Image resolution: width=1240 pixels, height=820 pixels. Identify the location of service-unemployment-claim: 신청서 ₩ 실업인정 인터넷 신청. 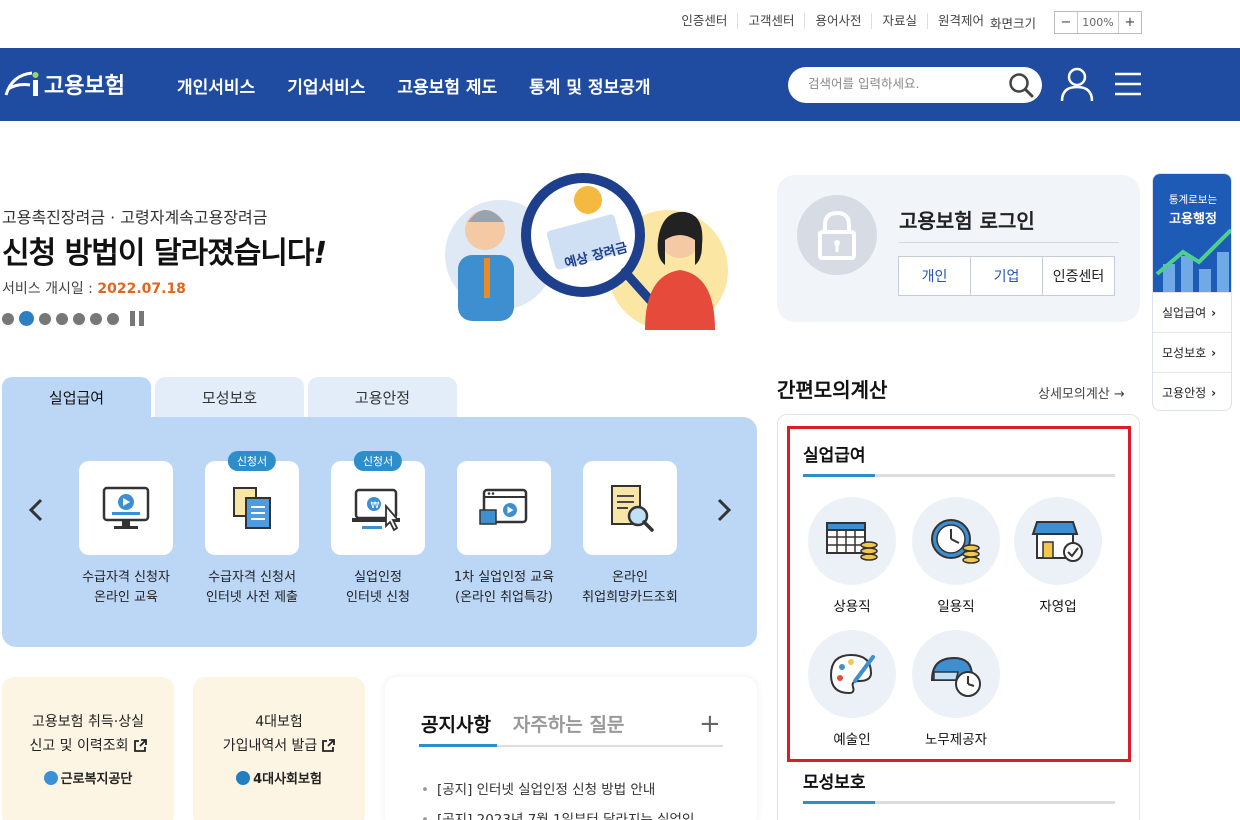
(378, 529).